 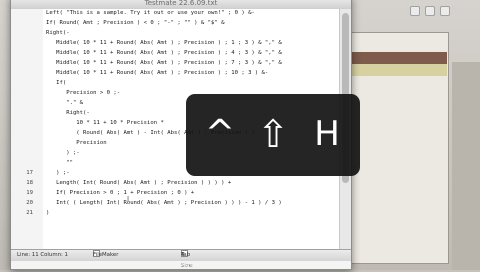 What do you see at coordinates (59, 163) in the screenshot?
I see `code-line: ""` at bounding box center [59, 163].